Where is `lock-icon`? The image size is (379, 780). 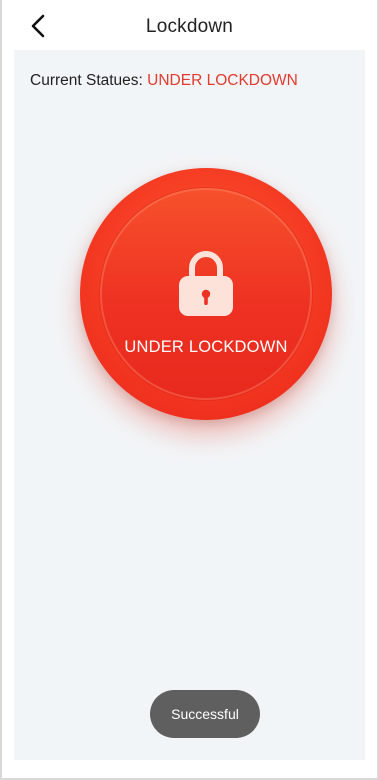
lock-icon is located at coordinates (206, 283).